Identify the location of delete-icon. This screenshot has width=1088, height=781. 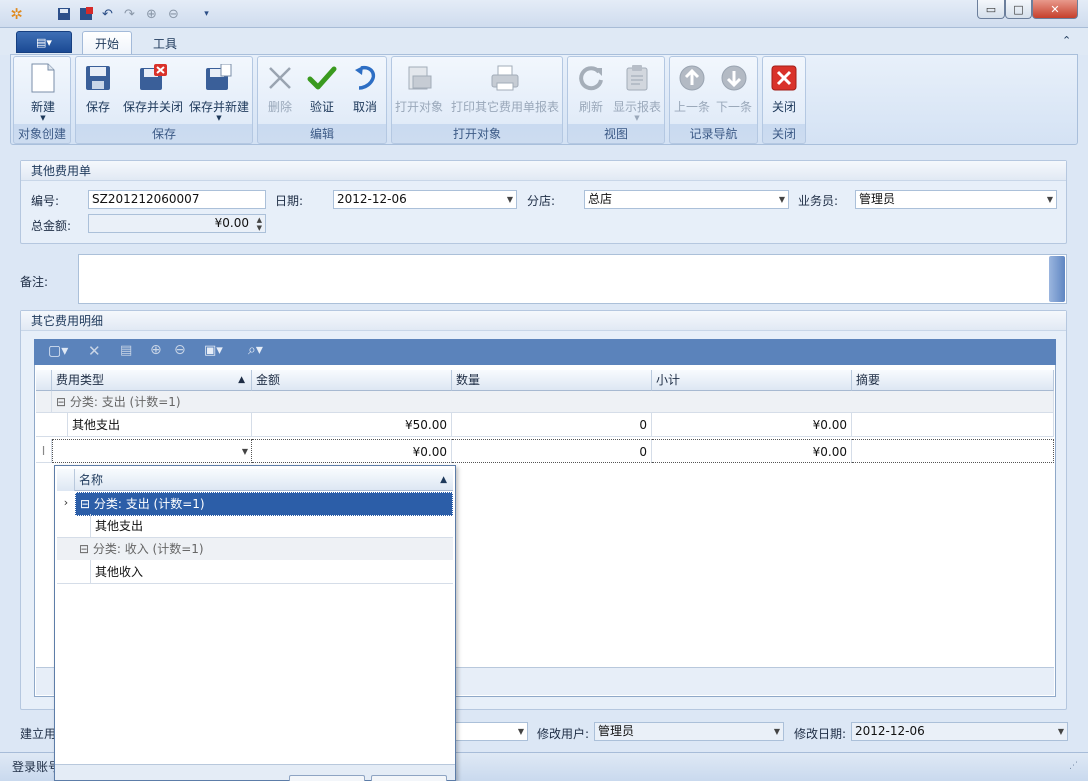
(280, 78).